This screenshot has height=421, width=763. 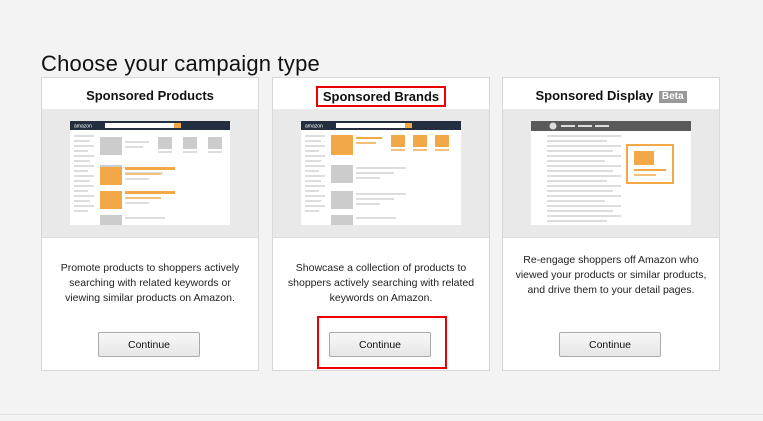 What do you see at coordinates (149, 344) in the screenshot?
I see `continue-button-sponsored-products: Continue` at bounding box center [149, 344].